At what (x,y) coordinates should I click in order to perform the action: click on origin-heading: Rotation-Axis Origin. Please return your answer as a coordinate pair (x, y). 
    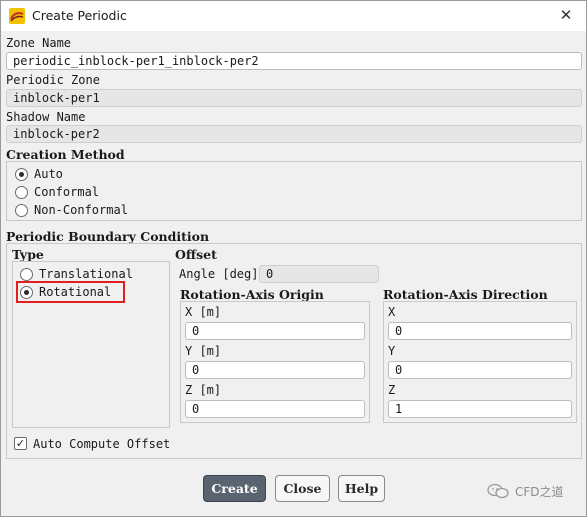
    Looking at the image, I should click on (252, 294).